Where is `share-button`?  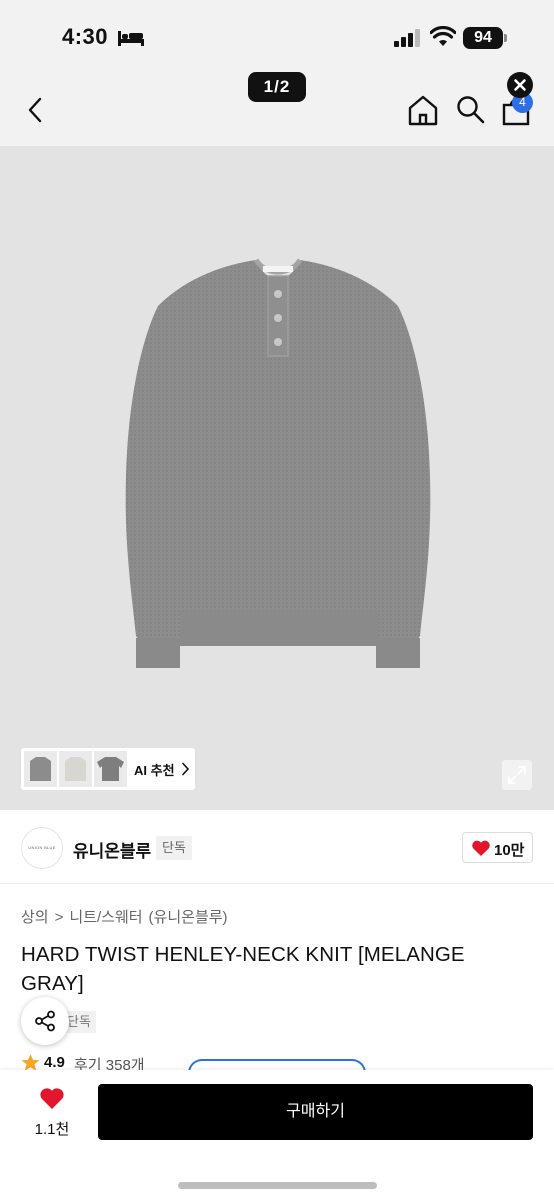 share-button is located at coordinates (45, 1021).